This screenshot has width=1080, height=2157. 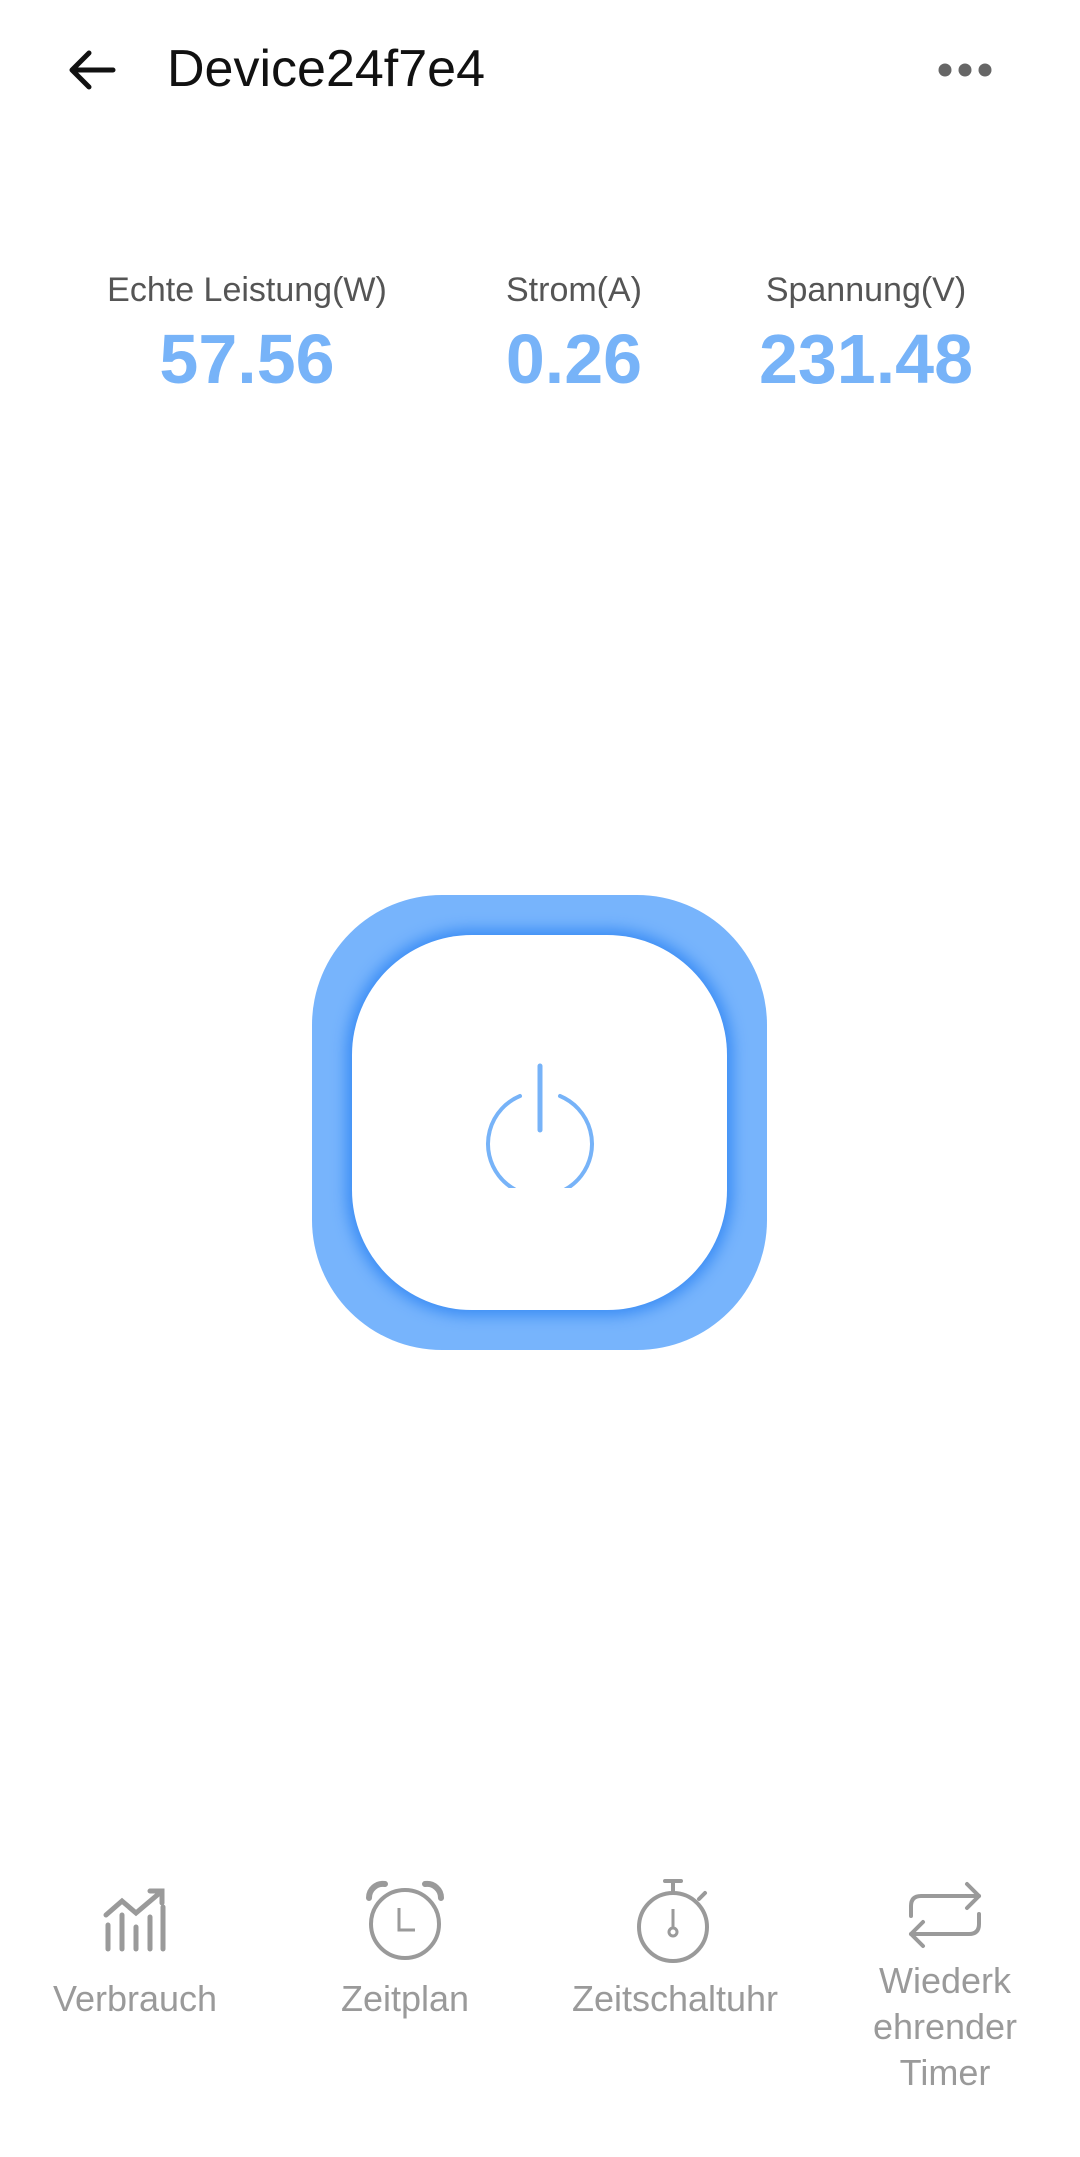 What do you see at coordinates (673, 1921) in the screenshot?
I see `stopwatch-icon` at bounding box center [673, 1921].